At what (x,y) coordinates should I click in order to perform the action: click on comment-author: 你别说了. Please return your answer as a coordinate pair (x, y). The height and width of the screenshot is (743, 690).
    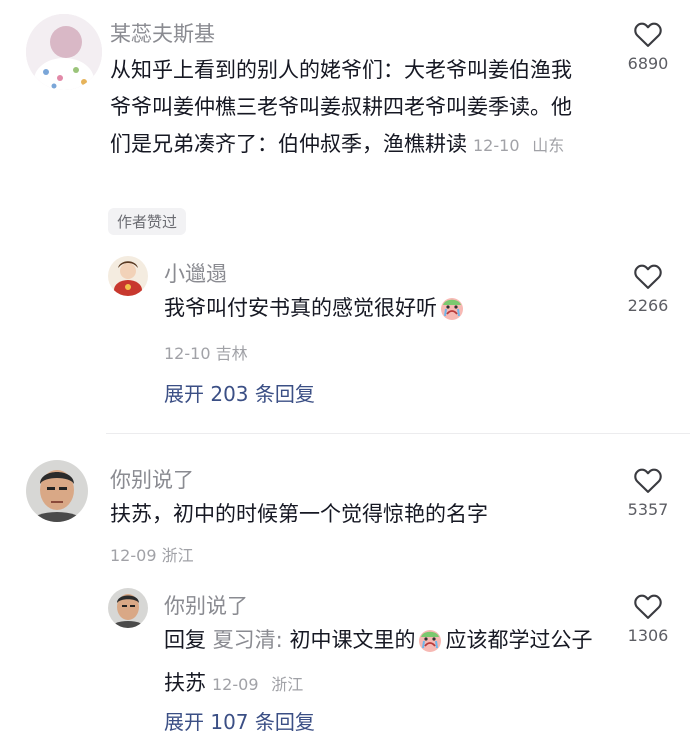
    Looking at the image, I should click on (152, 479).